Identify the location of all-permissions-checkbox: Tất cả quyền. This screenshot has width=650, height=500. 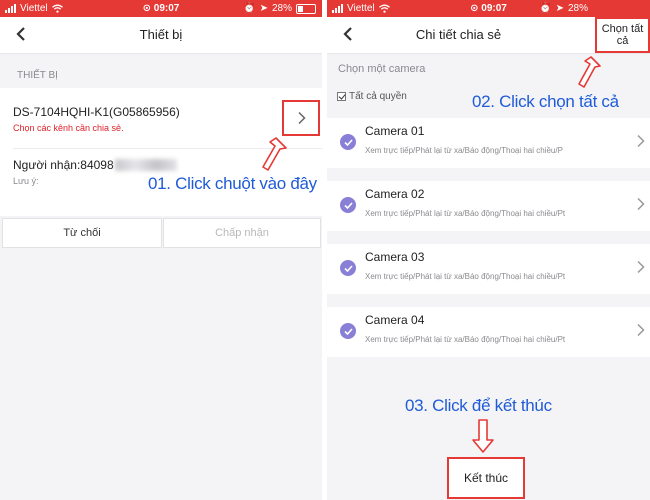
(372, 96).